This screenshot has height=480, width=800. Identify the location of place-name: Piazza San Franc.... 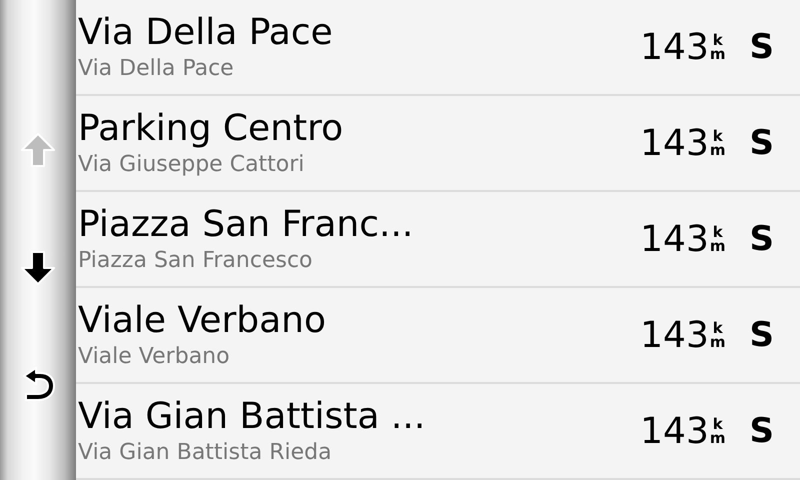
(246, 225).